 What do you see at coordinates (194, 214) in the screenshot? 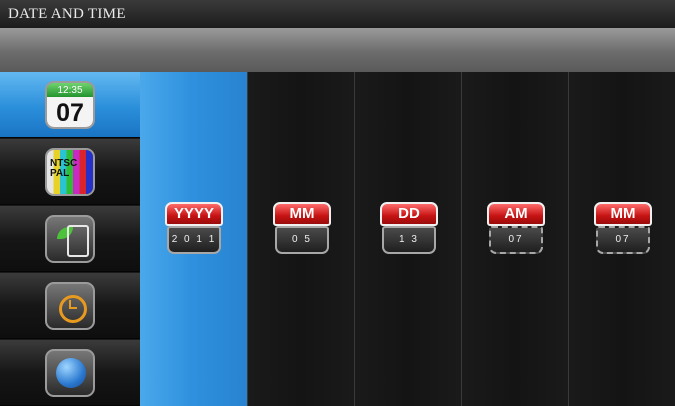
I see `year-label: YYYY` at bounding box center [194, 214].